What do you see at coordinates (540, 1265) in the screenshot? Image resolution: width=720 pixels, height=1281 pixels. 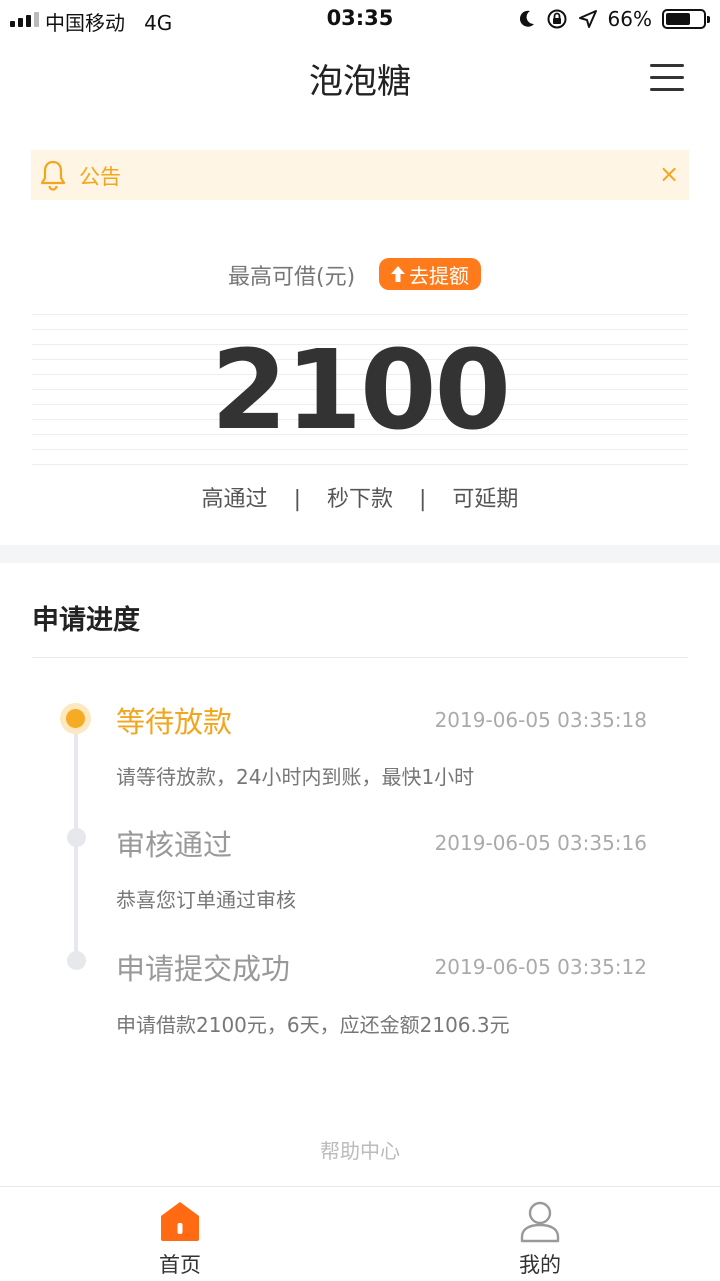 I see `tab-mine-label: 我的` at bounding box center [540, 1265].